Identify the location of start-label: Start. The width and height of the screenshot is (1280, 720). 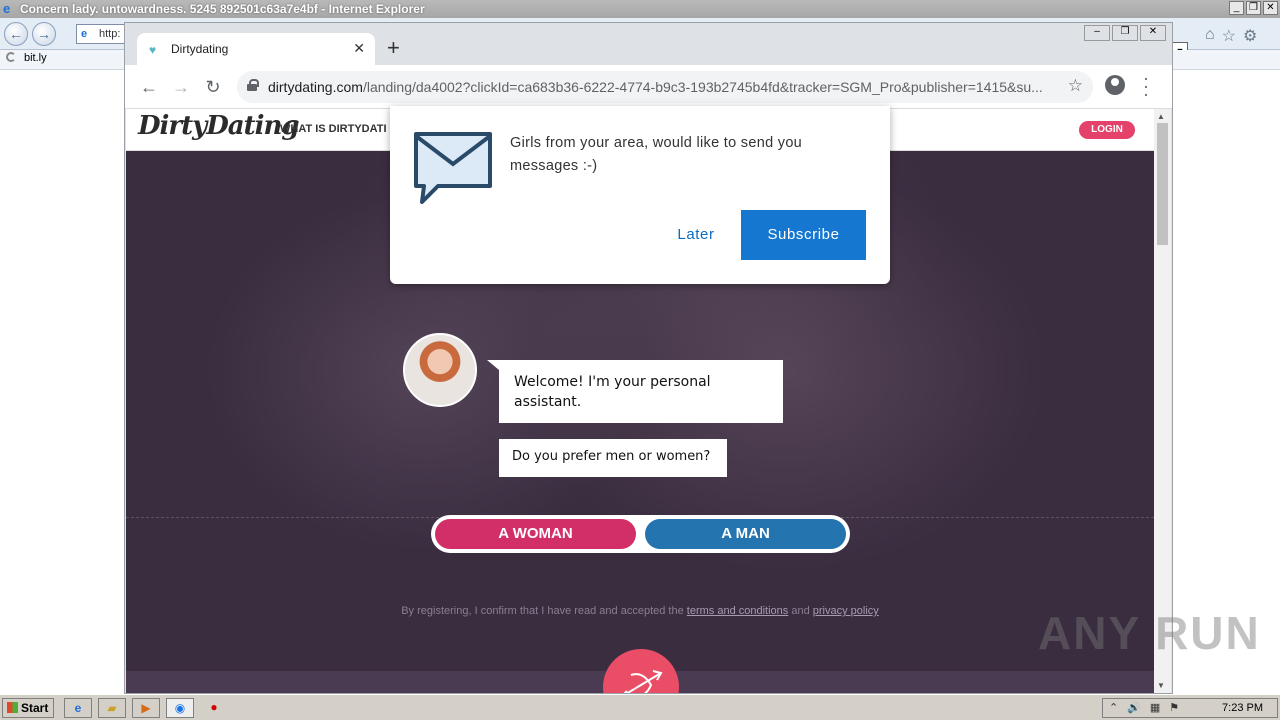
(35, 708).